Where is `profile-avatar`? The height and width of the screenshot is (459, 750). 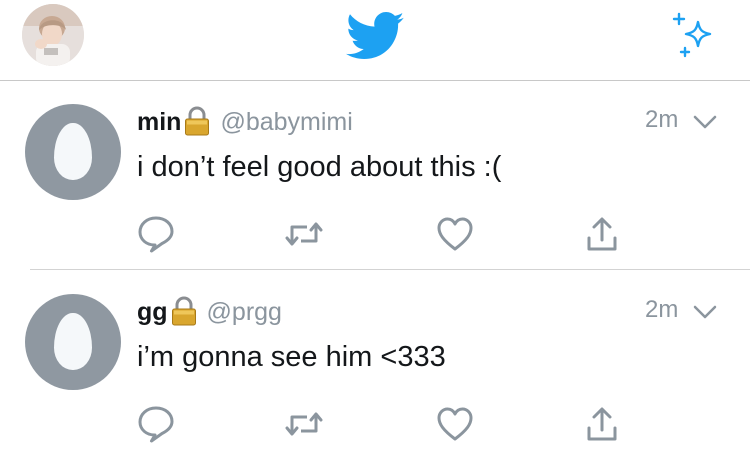
profile-avatar is located at coordinates (53, 35).